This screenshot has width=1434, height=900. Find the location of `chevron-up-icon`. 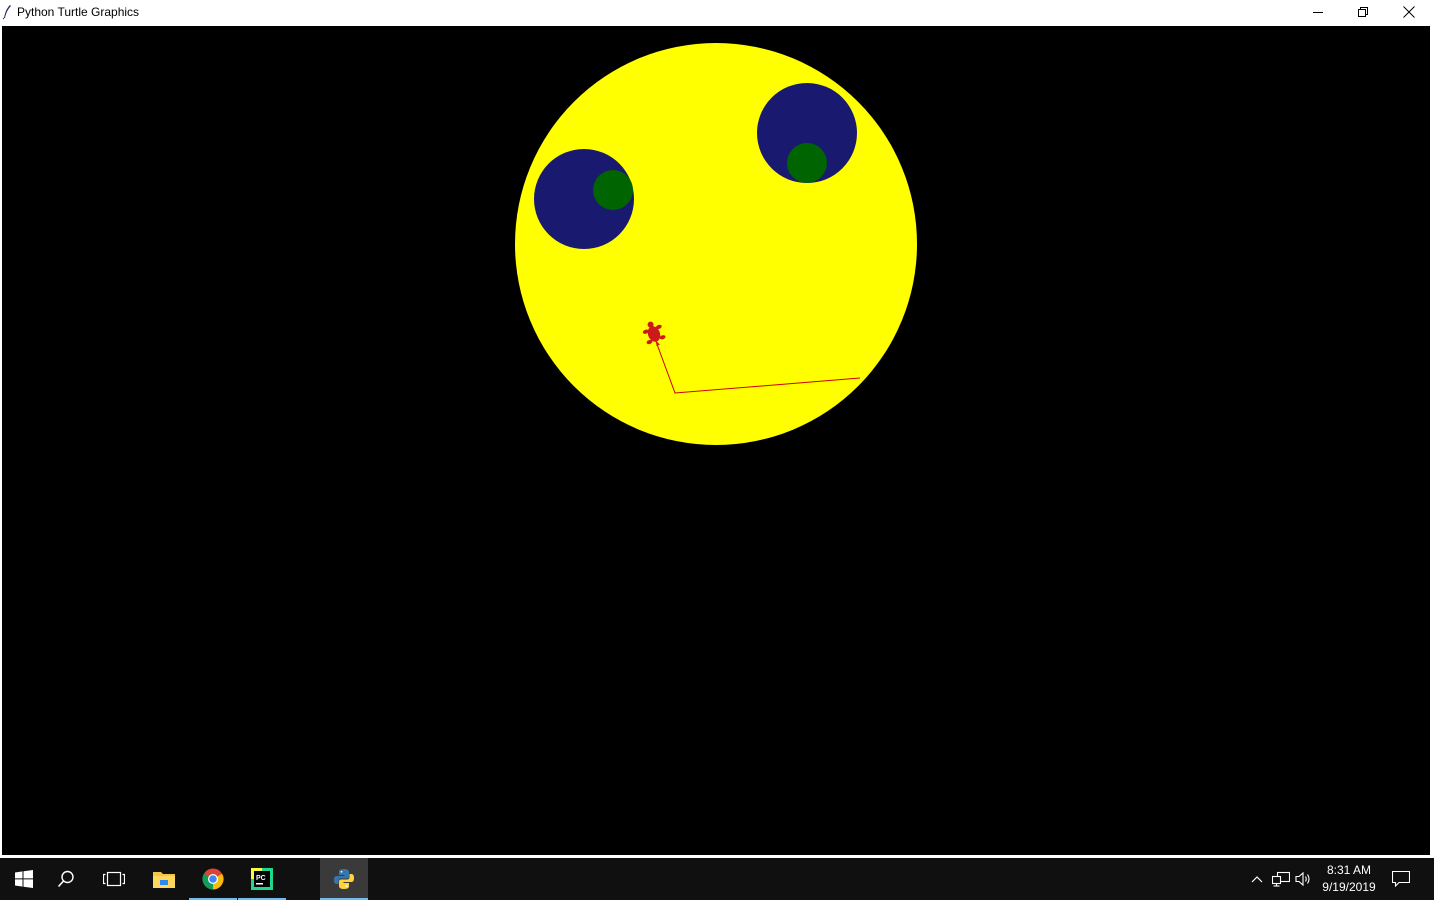

chevron-up-icon is located at coordinates (1257, 879).